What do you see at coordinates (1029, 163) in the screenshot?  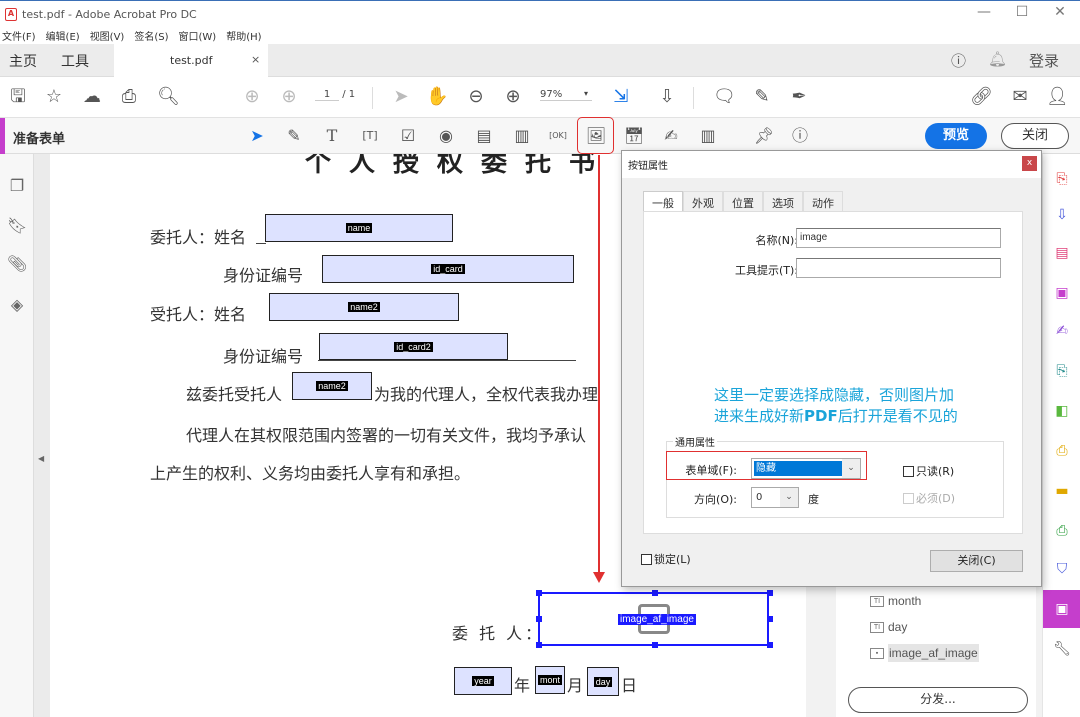 I see `dialog-close-button: x` at bounding box center [1029, 163].